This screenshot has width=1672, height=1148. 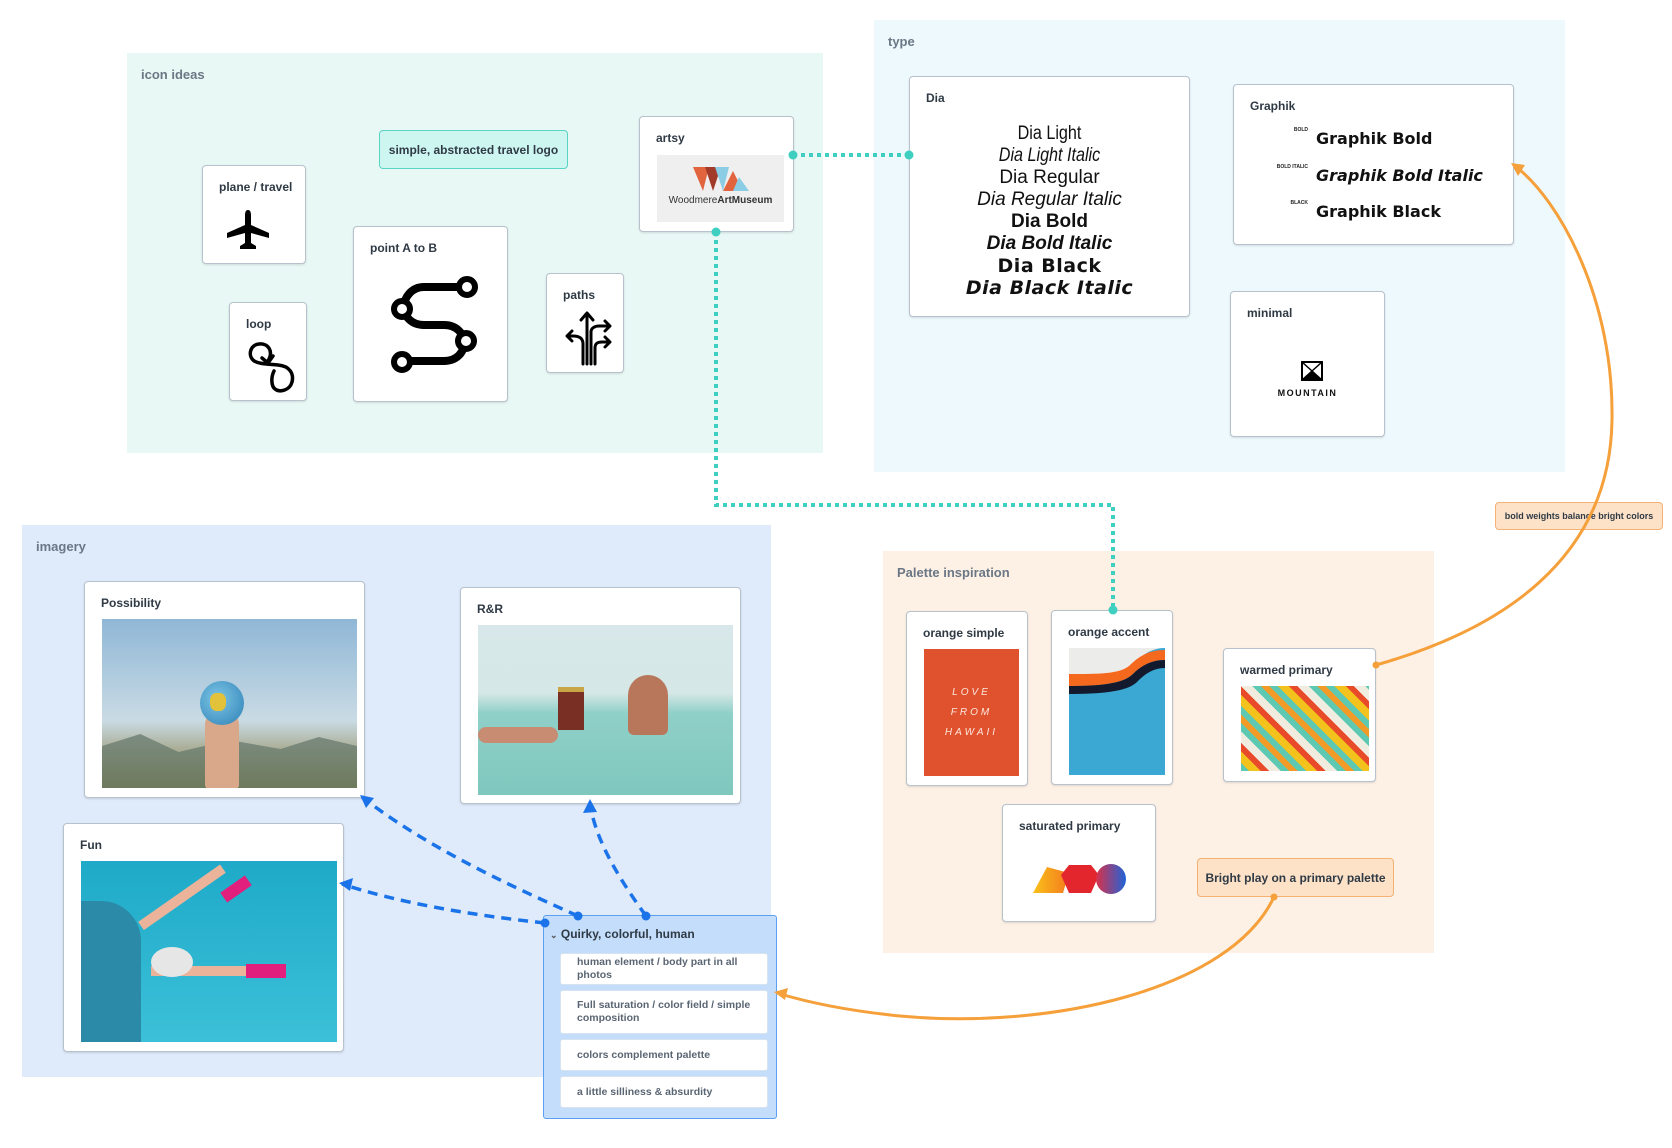 I want to click on photo-text-line: HAWAII, so click(x=971, y=732).